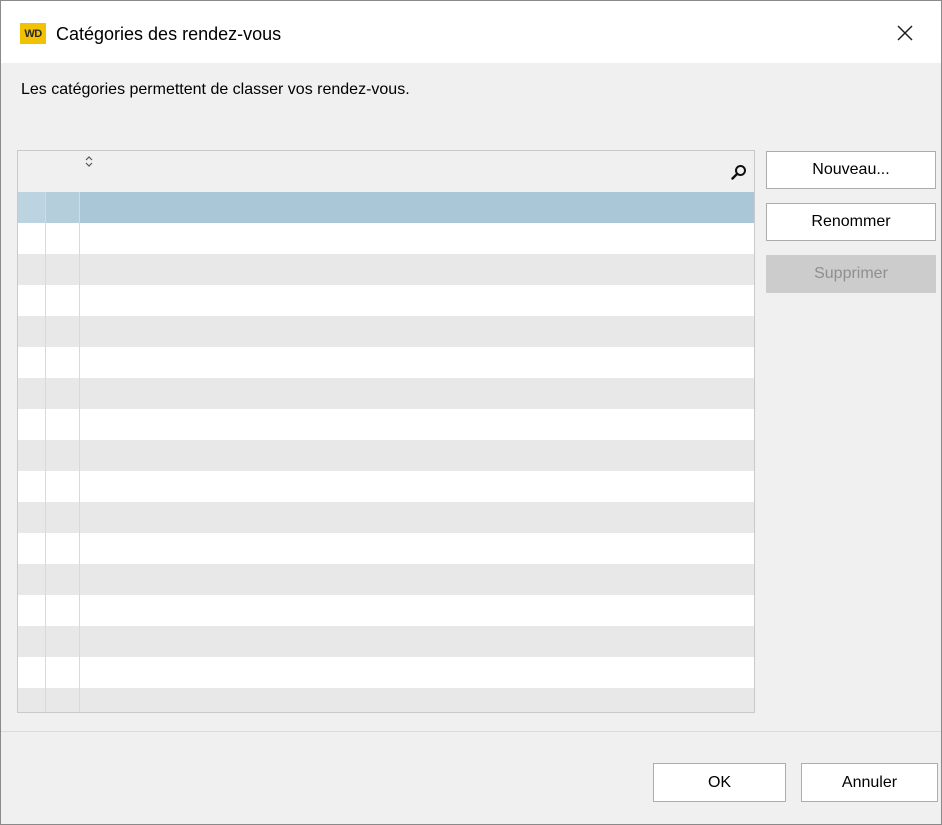 Image resolution: width=942 pixels, height=825 pixels. I want to click on footer-divider, so click(471, 731).